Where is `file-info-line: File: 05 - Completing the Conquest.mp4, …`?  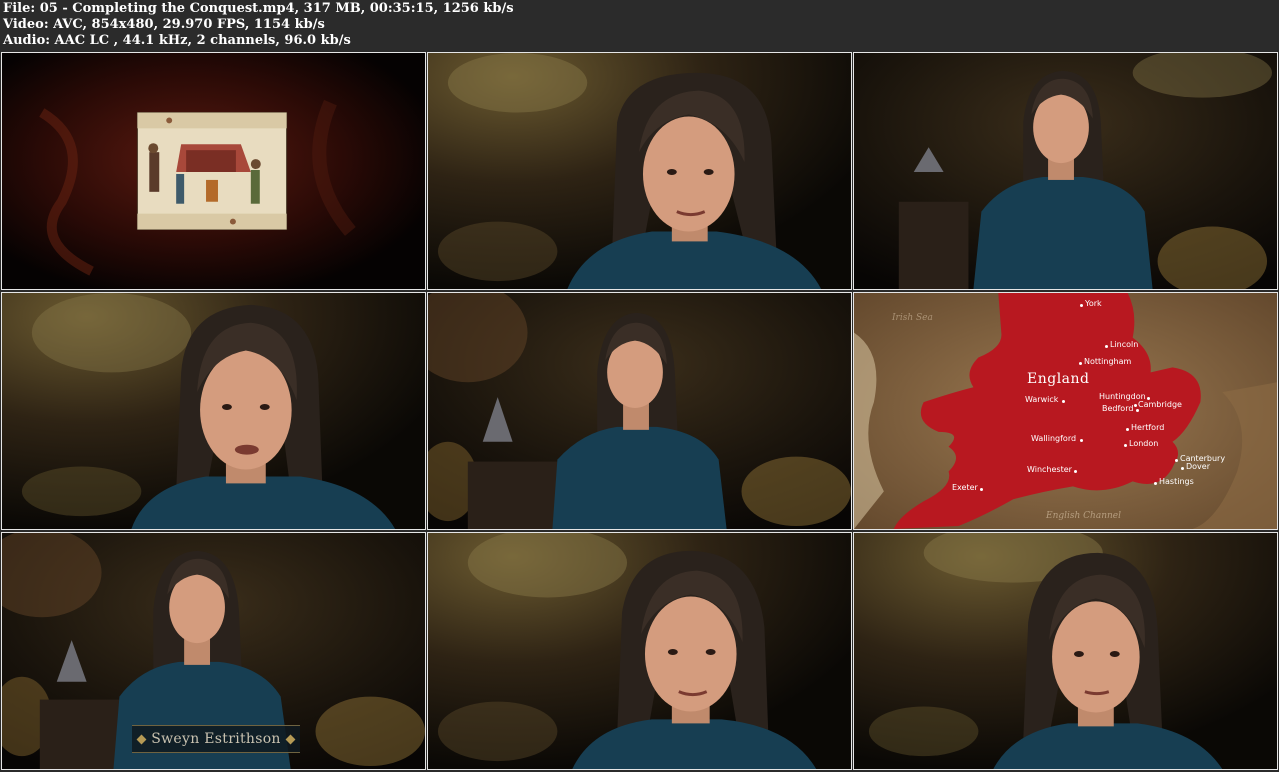 file-info-line: File: 05 - Completing the Conquest.mp4, … is located at coordinates (258, 8).